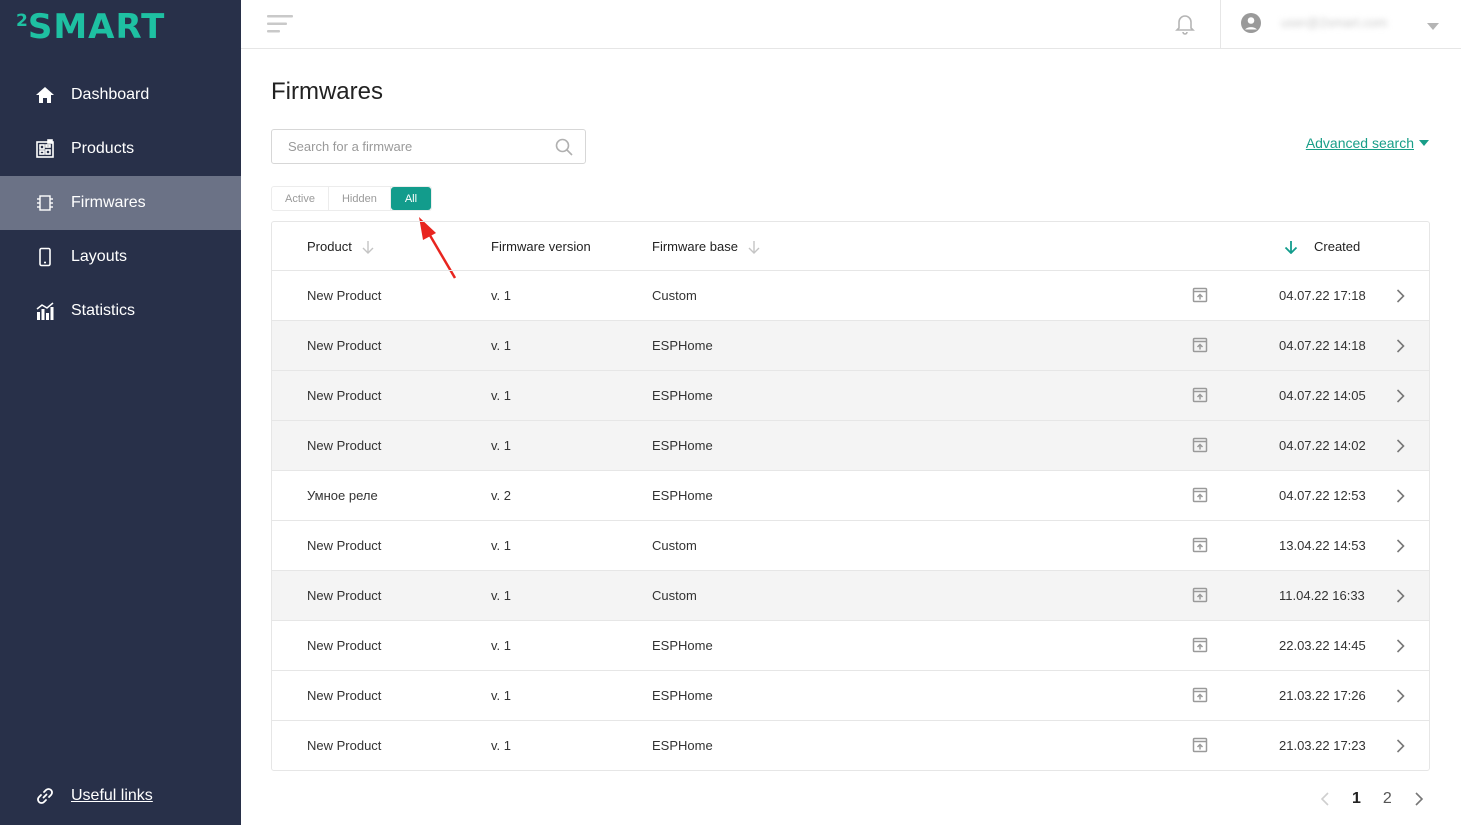 The width and height of the screenshot is (1461, 825). Describe the element at coordinates (850, 546) in the screenshot. I see `table-row: New Product v. 1 Custom 13.04.22 14:53` at that location.